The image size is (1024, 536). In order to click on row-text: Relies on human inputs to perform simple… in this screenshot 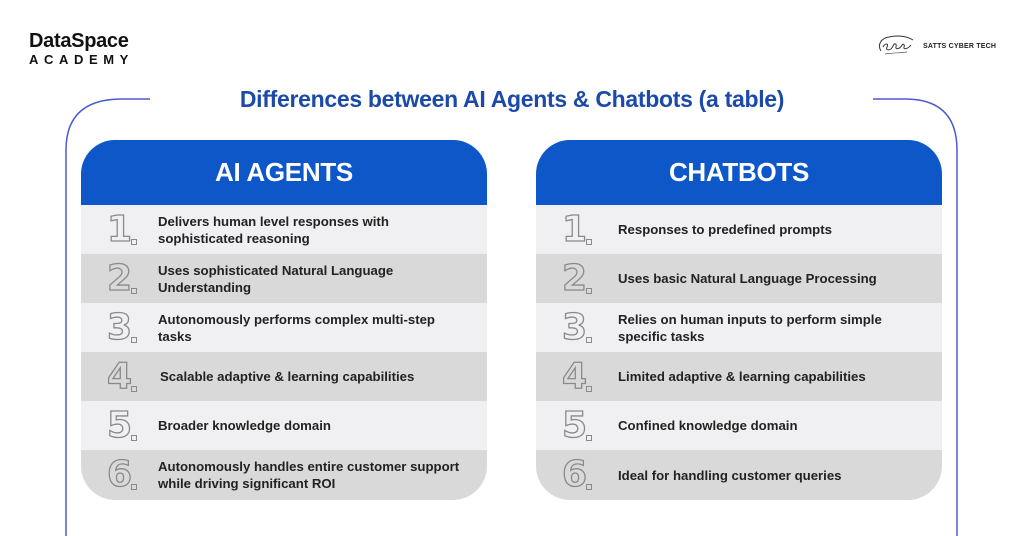, I will do `click(750, 327)`.